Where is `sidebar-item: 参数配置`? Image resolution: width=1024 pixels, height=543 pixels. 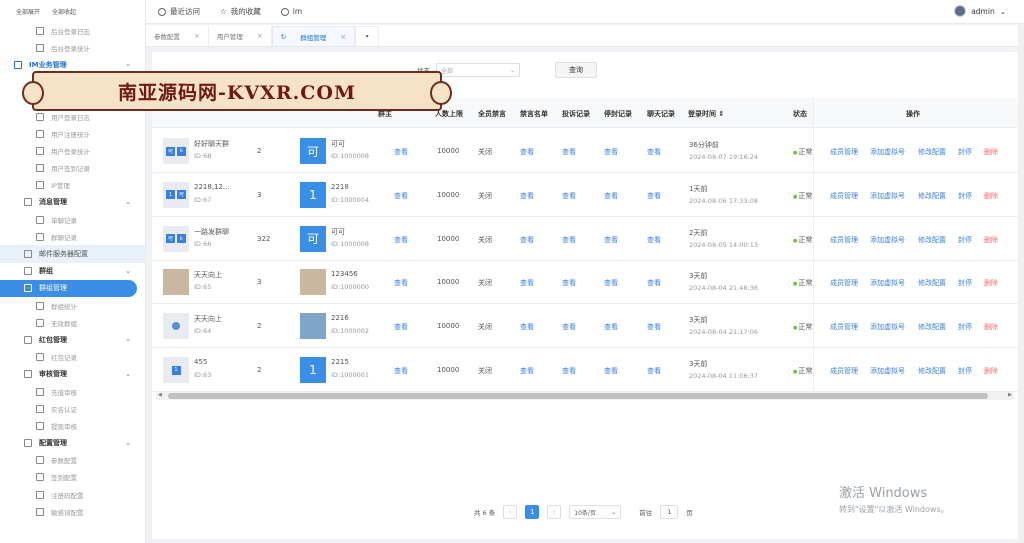 sidebar-item: 参数配置 is located at coordinates (72, 460).